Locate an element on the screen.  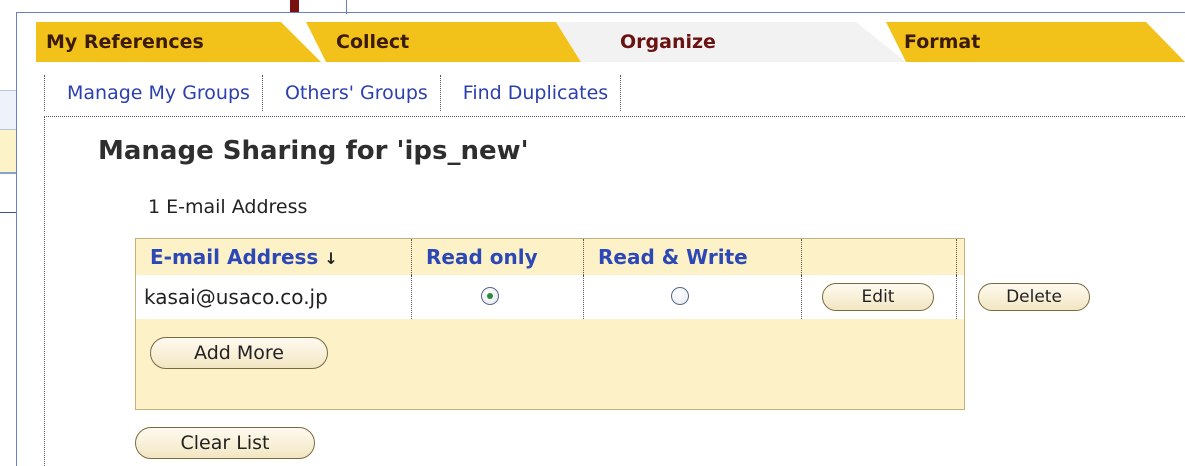
subnav-manage-my-groups: Manage My Groups is located at coordinates (153, 93).